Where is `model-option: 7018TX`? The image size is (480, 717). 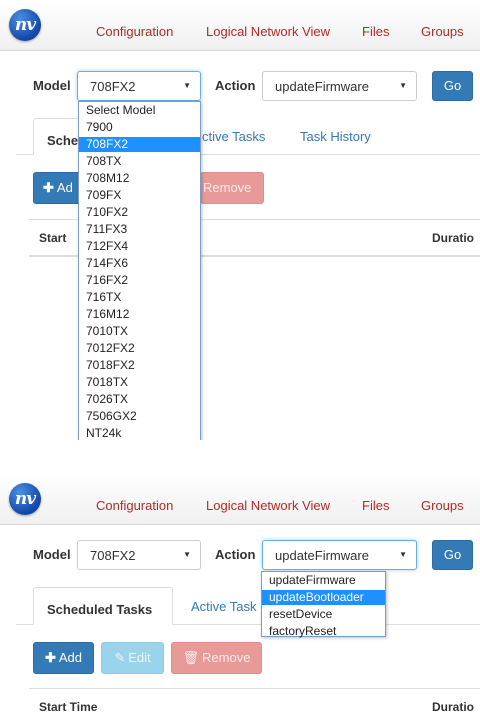
model-option: 7018TX is located at coordinates (139, 382).